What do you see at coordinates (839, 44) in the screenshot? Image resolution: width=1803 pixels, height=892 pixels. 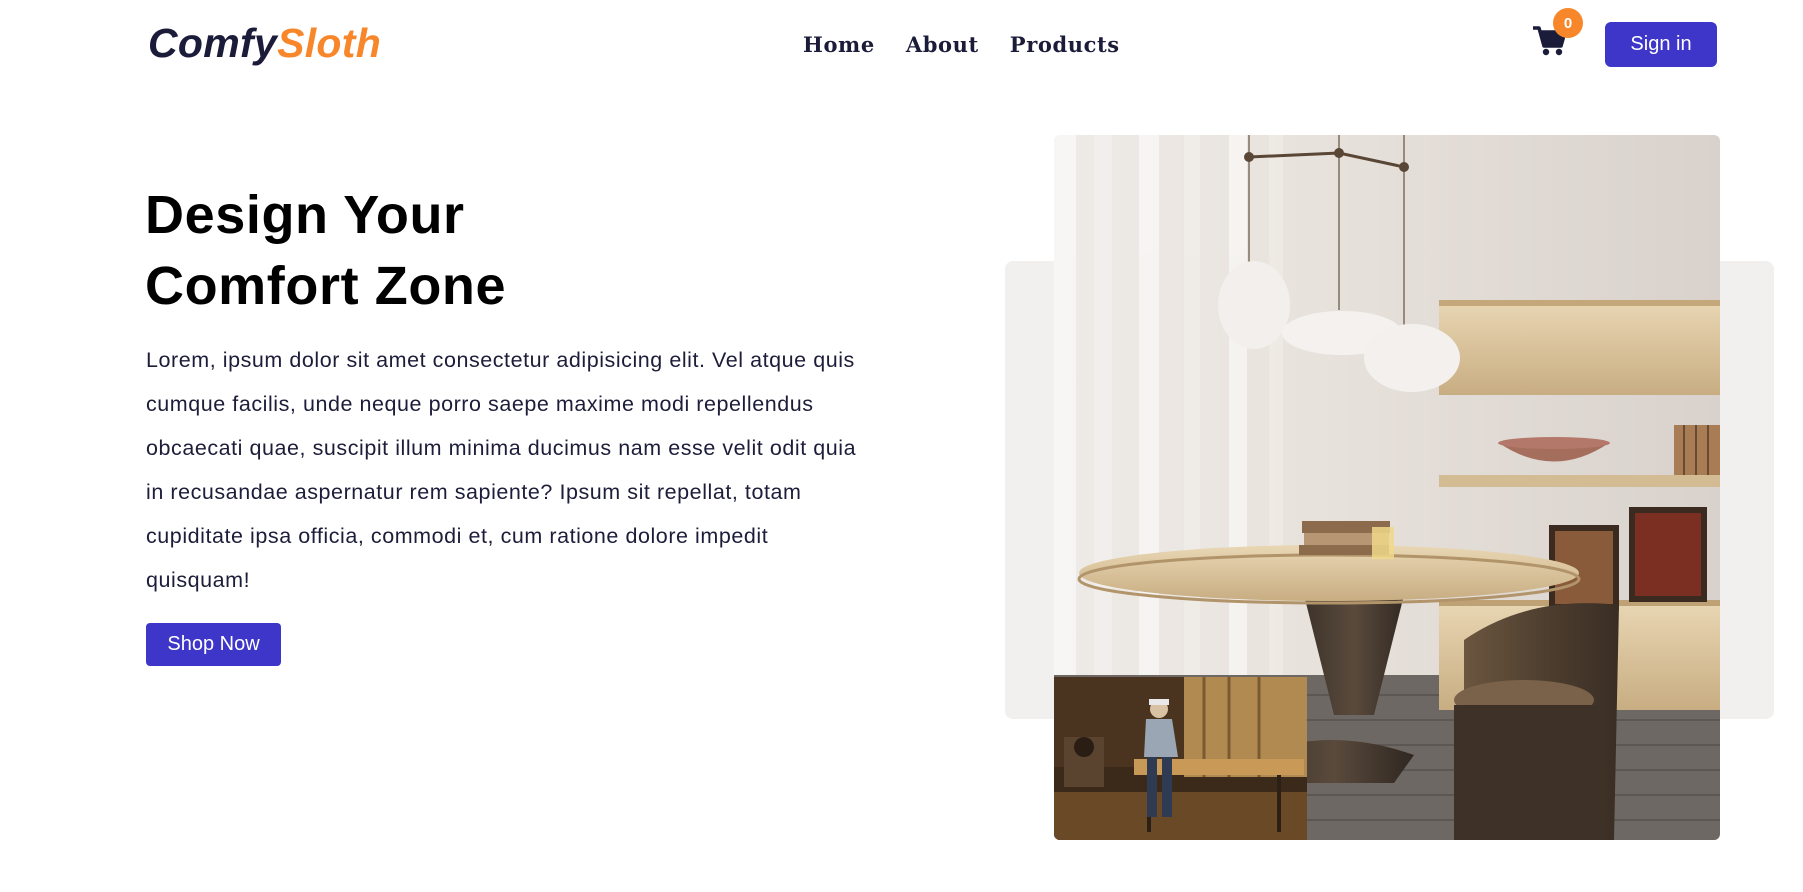 I see `nav-link-home: Home` at bounding box center [839, 44].